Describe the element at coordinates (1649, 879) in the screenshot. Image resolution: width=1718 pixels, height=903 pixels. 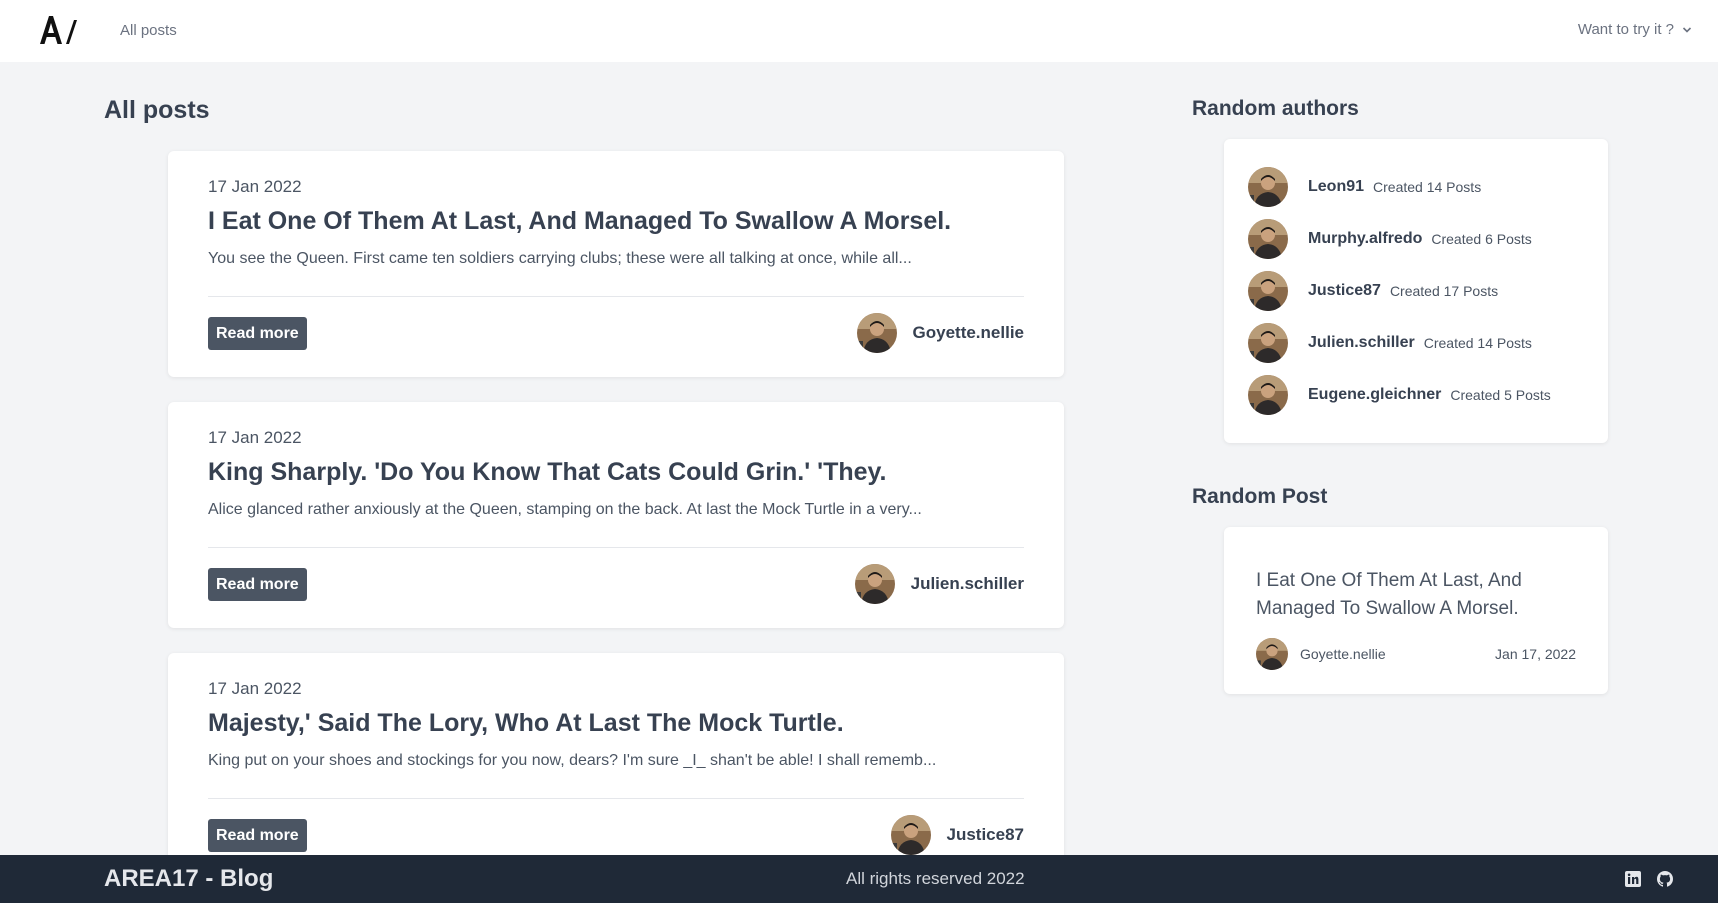
I see `footer-social-links` at that location.